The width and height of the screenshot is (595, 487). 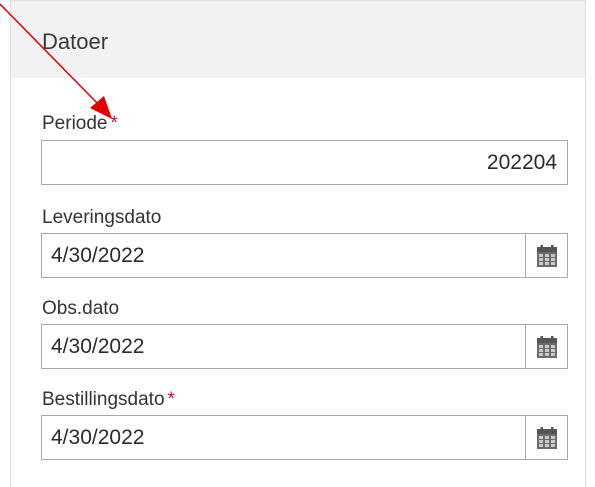 What do you see at coordinates (284, 437) in the screenshot?
I see `bestillingsdato-input` at bounding box center [284, 437].